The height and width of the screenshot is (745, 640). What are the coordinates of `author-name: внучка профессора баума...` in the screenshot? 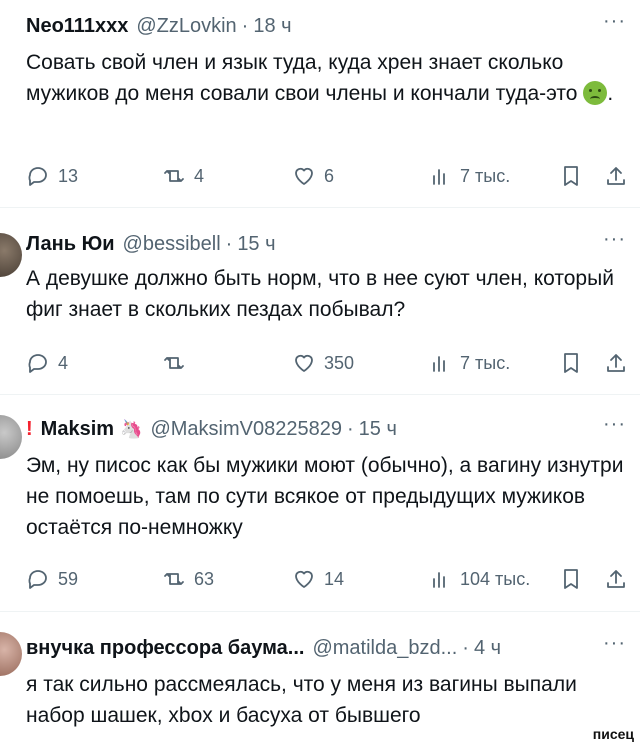 It's located at (165, 648).